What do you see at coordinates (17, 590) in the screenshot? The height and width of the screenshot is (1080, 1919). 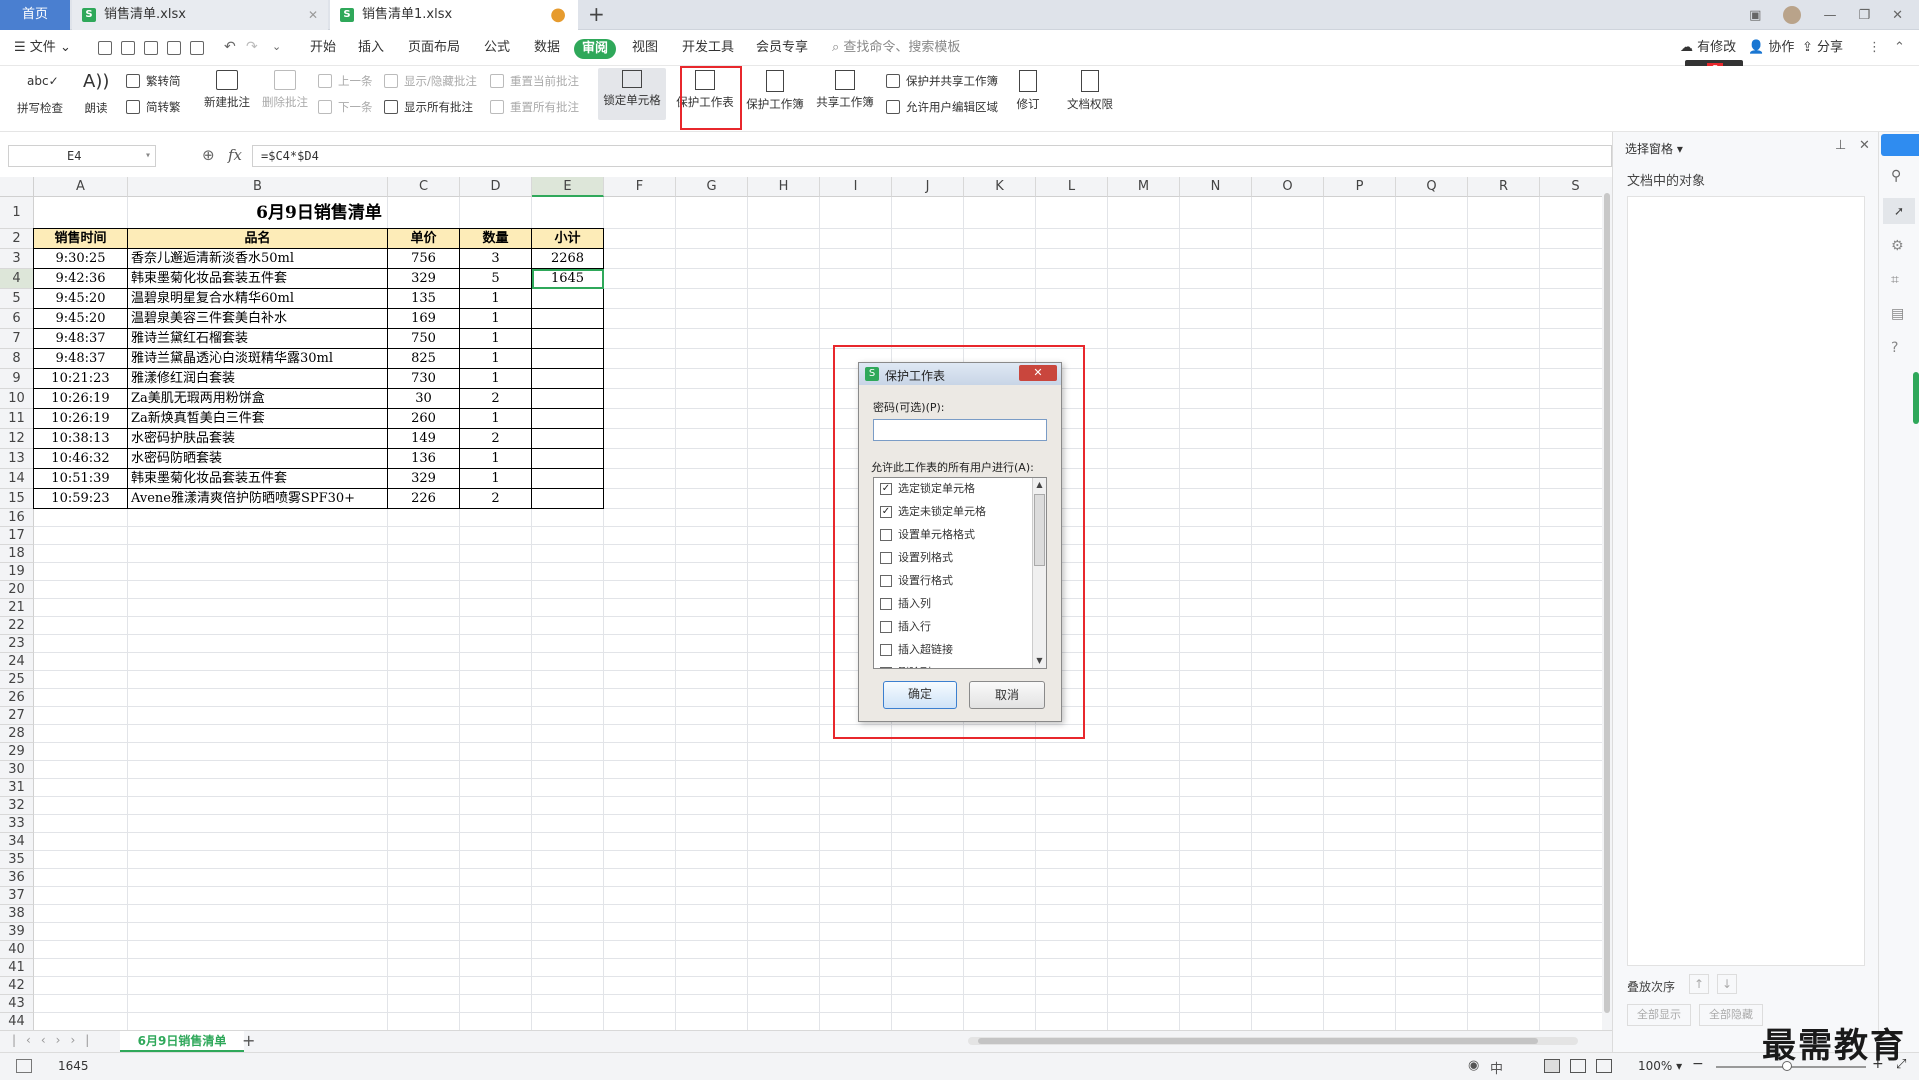 I see `row-header: 20` at bounding box center [17, 590].